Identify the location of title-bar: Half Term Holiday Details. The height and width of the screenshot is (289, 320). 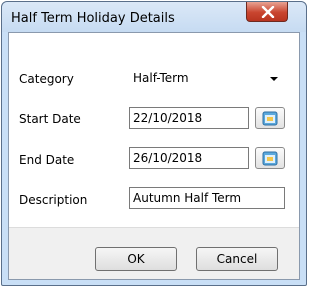
(154, 17).